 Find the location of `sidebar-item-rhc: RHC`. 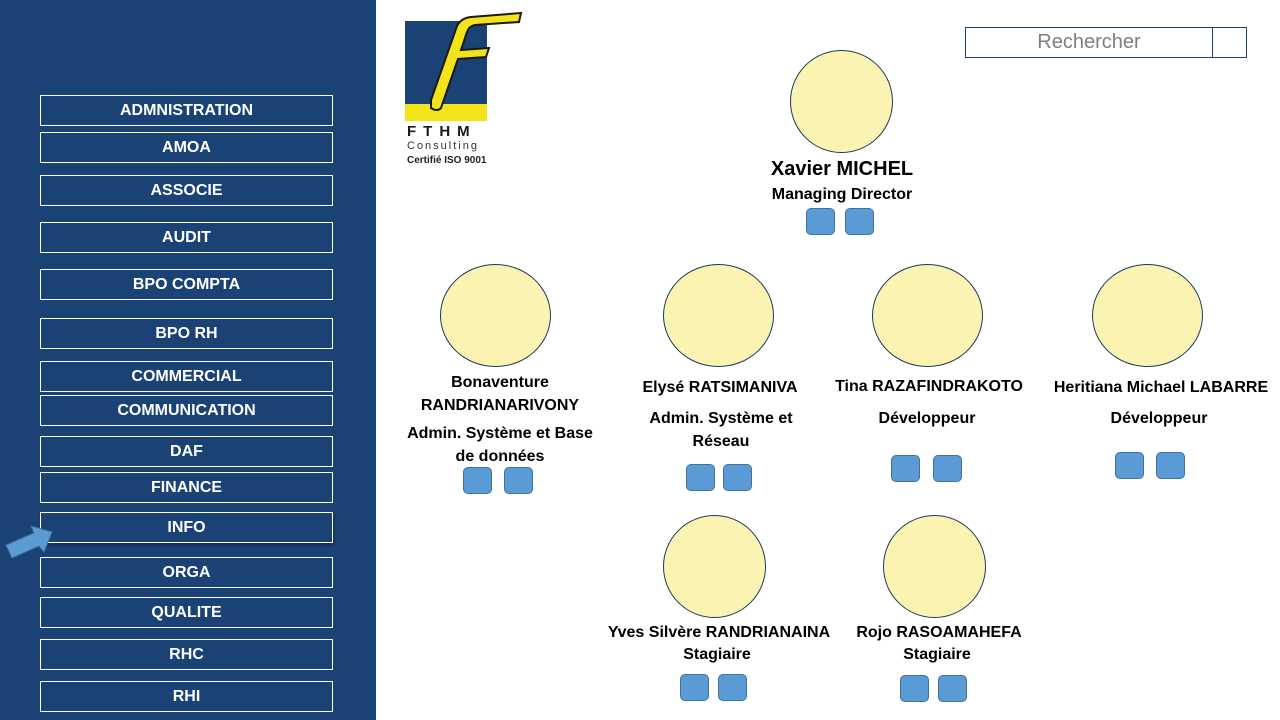

sidebar-item-rhc: RHC is located at coordinates (186, 654).